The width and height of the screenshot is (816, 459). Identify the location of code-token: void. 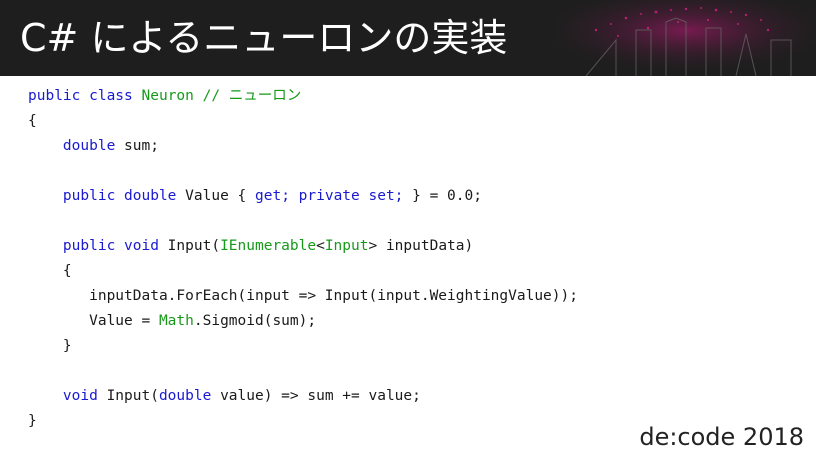
(80, 396).